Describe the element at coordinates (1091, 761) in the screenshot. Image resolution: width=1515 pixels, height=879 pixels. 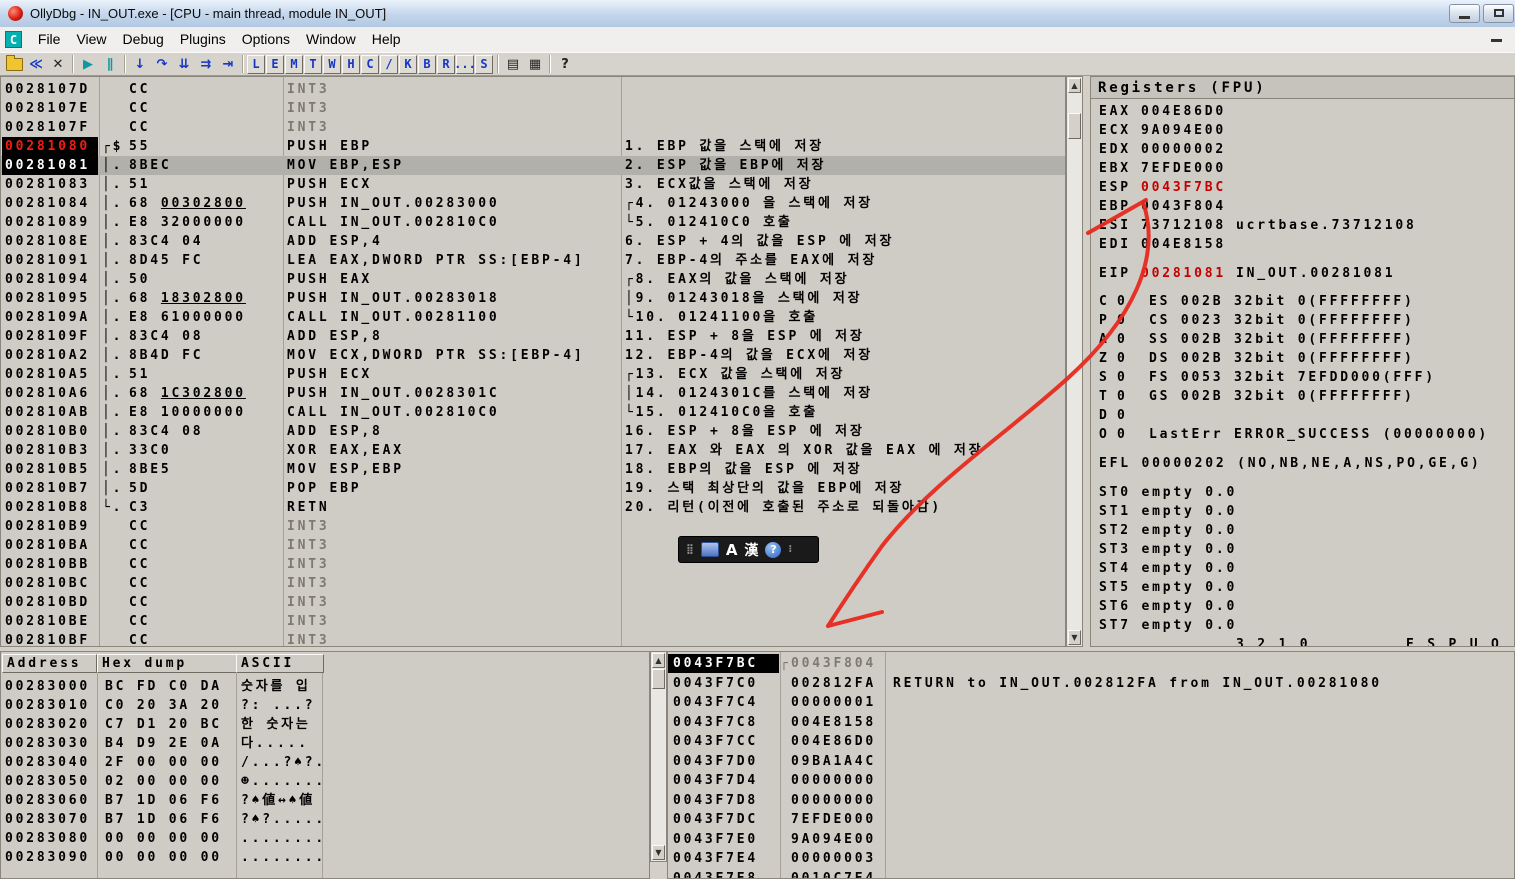
I see `stack-row: 0043F7D0 09BA1A4C` at that location.